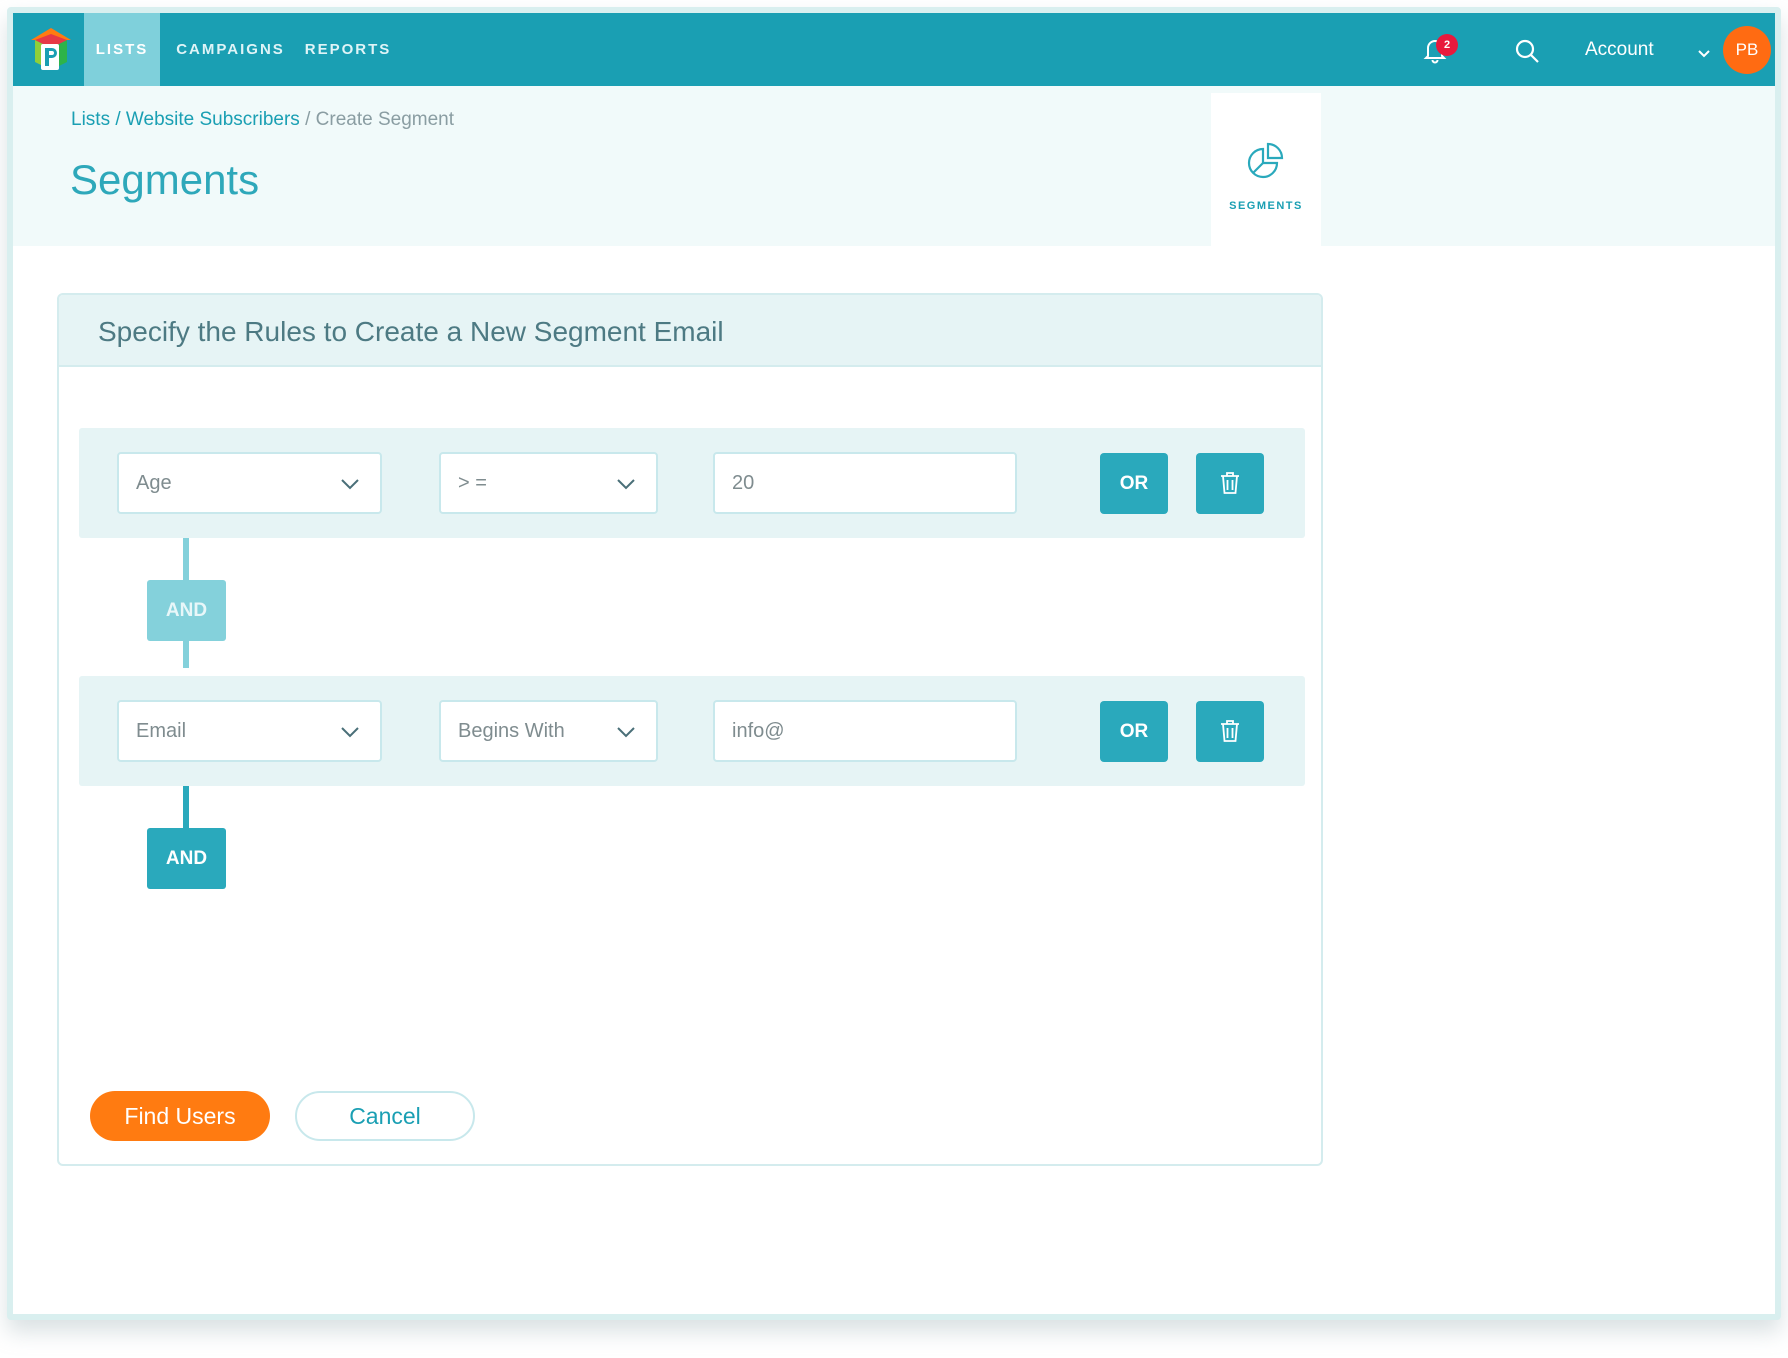 Image resolution: width=1788 pixels, height=1358 pixels. I want to click on value-input: info@, so click(865, 731).